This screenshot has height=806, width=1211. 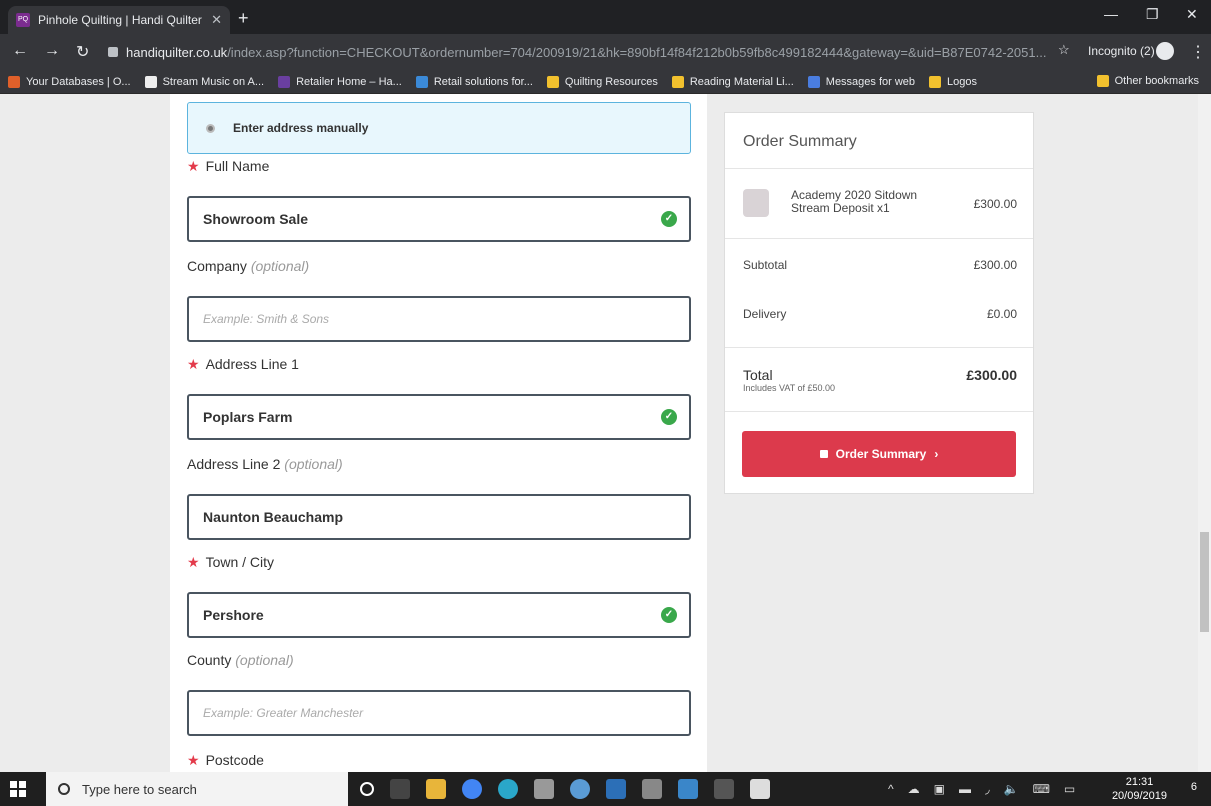 What do you see at coordinates (439, 219) in the screenshot?
I see `address-input: Showroom Sale ✓` at bounding box center [439, 219].